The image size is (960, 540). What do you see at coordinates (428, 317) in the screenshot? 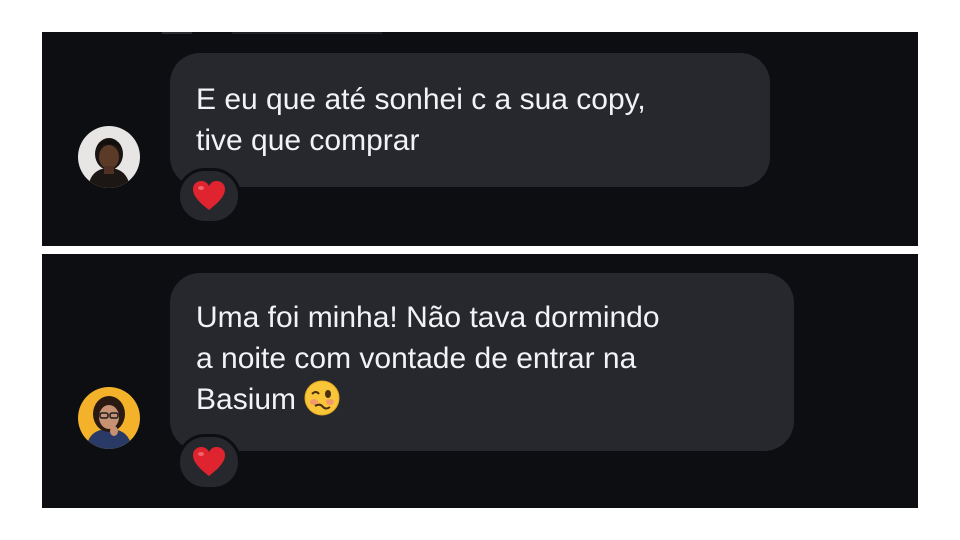
I see `message-line: Uma foi minha! Não tava dormindo` at bounding box center [428, 317].